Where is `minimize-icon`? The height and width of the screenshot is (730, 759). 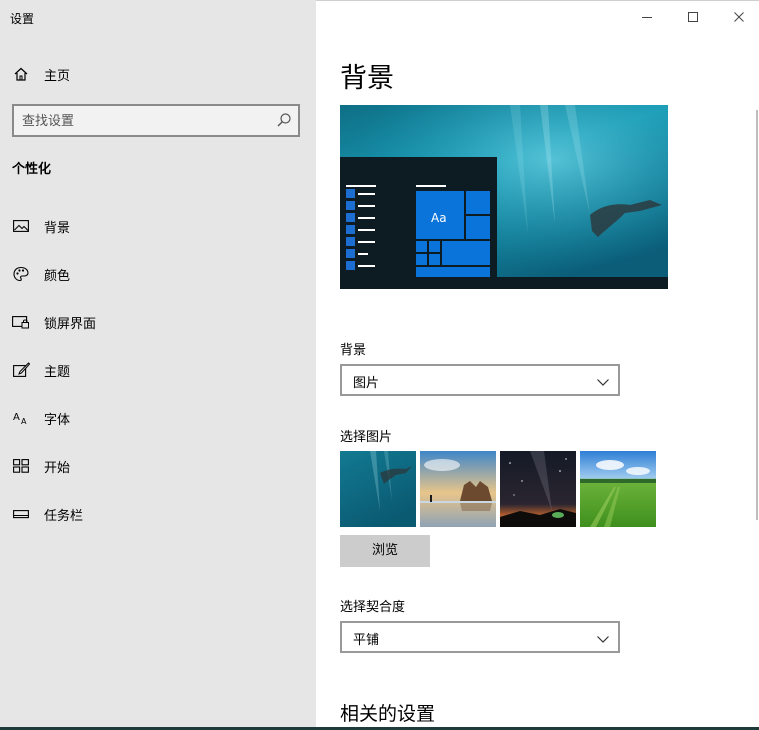 minimize-icon is located at coordinates (647, 17).